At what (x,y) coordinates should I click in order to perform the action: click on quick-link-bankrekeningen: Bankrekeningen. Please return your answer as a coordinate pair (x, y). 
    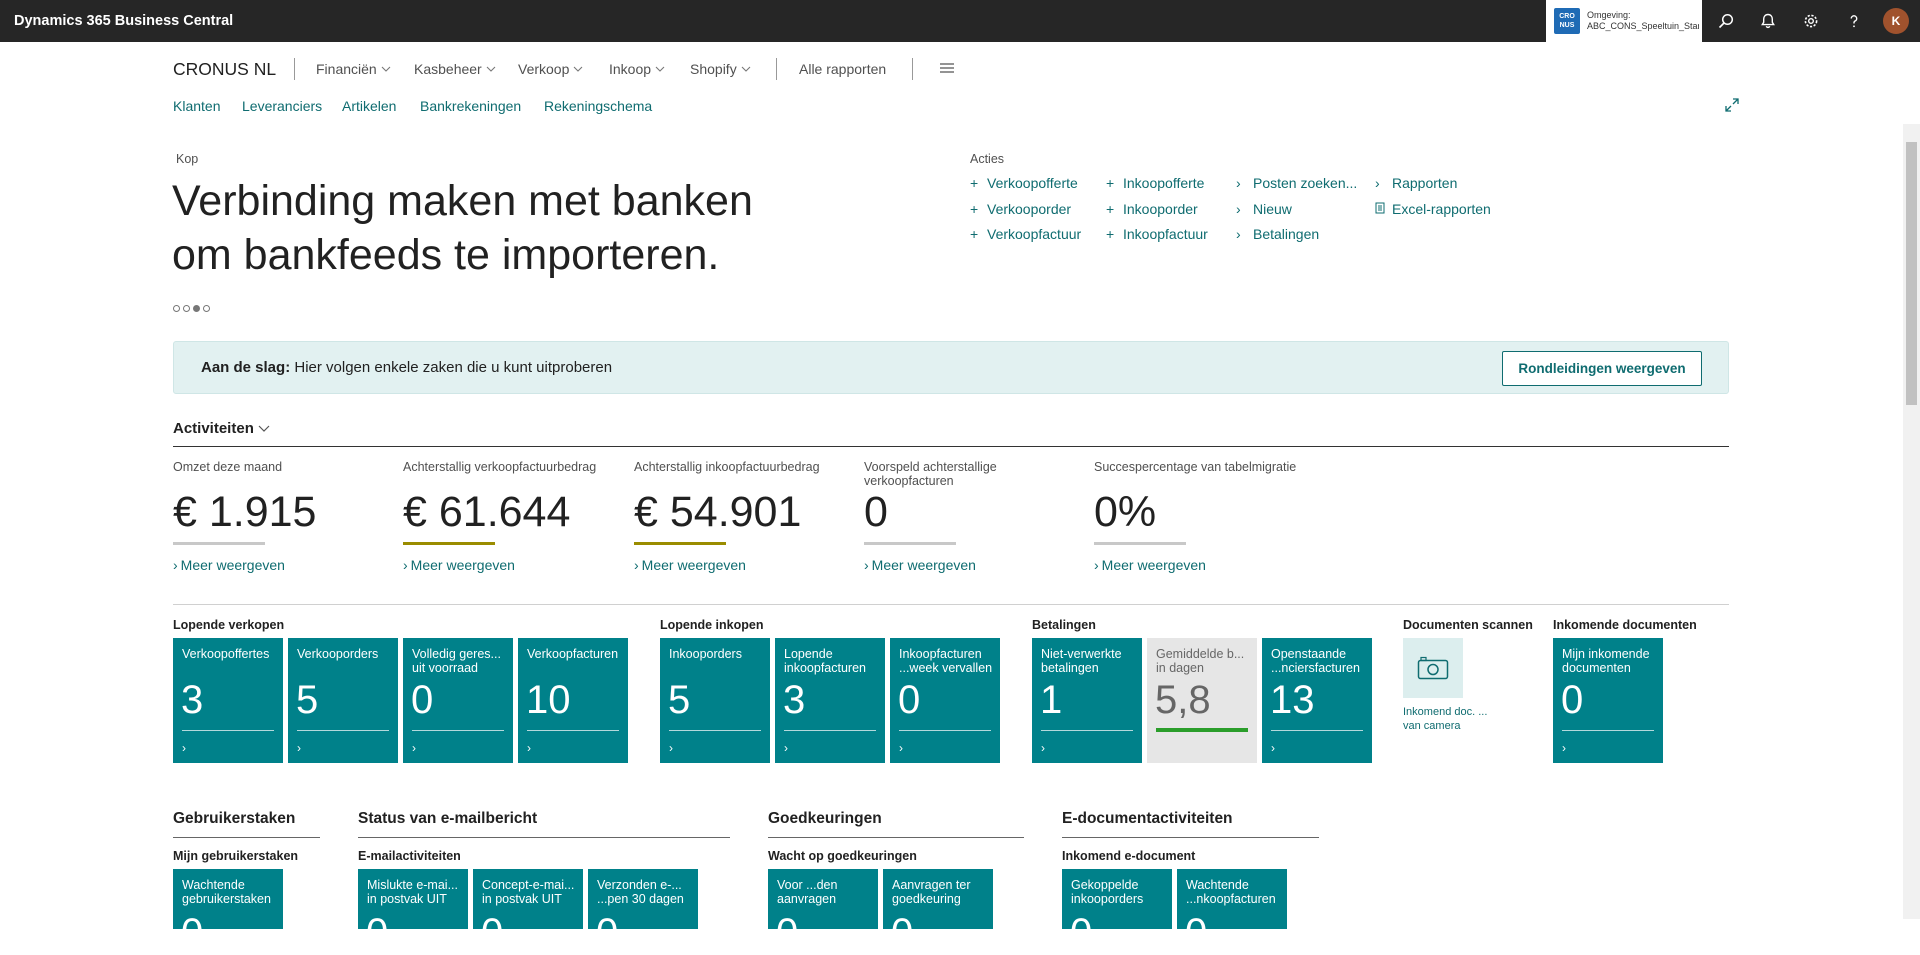
    Looking at the image, I should click on (470, 106).